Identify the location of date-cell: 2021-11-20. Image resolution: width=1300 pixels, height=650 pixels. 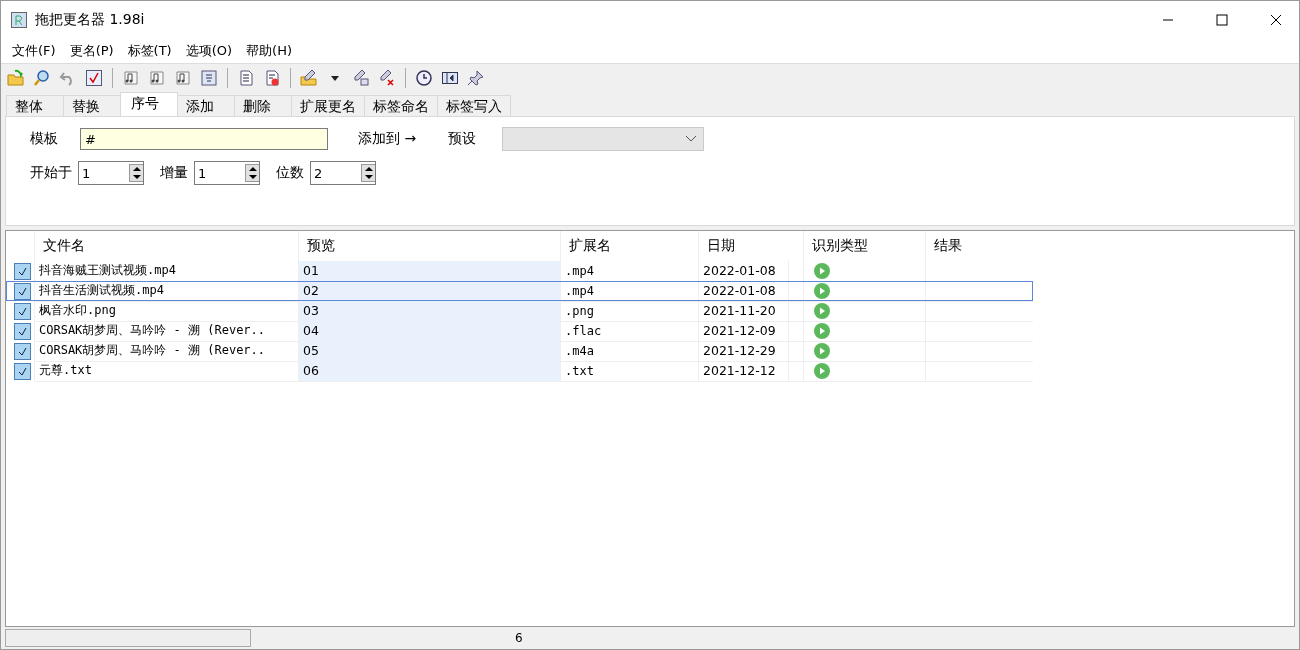
(743, 311).